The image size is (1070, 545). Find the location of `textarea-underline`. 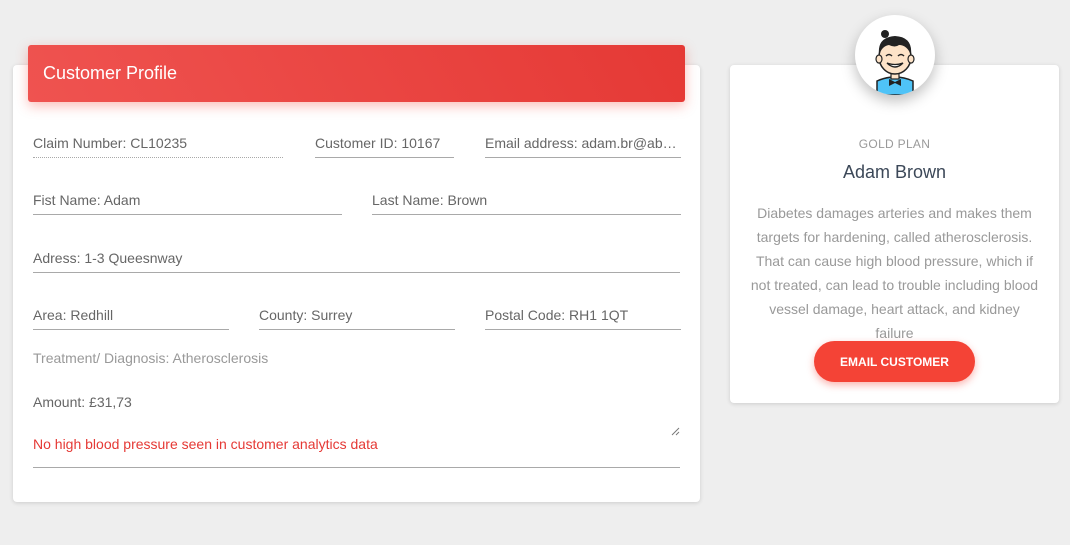

textarea-underline is located at coordinates (356, 467).